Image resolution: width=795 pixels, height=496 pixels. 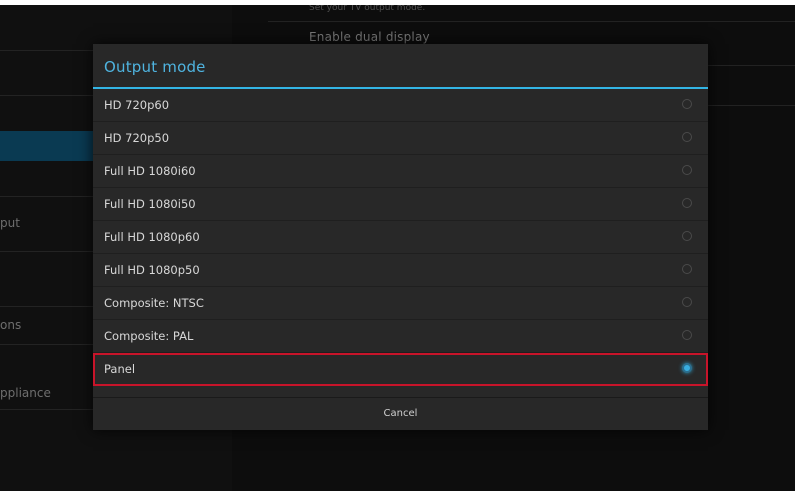 I want to click on option-full-hd-1080i60: Full HD 1080i60, so click(x=400, y=171).